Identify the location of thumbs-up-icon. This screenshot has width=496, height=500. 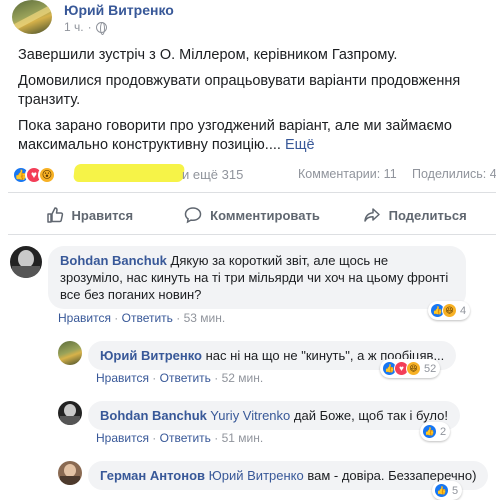
(54, 215).